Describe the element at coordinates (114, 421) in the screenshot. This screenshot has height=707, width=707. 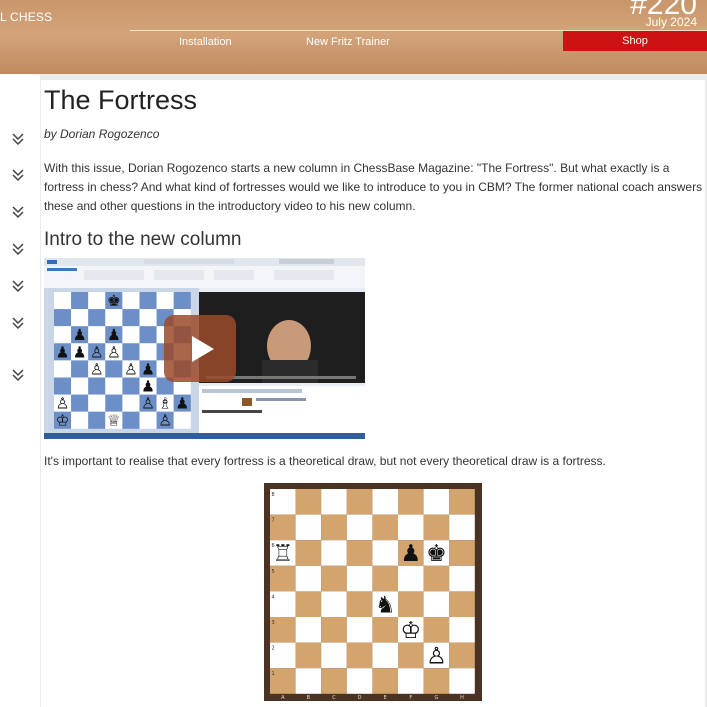
I see `white-queen-icon: ♕` at that location.